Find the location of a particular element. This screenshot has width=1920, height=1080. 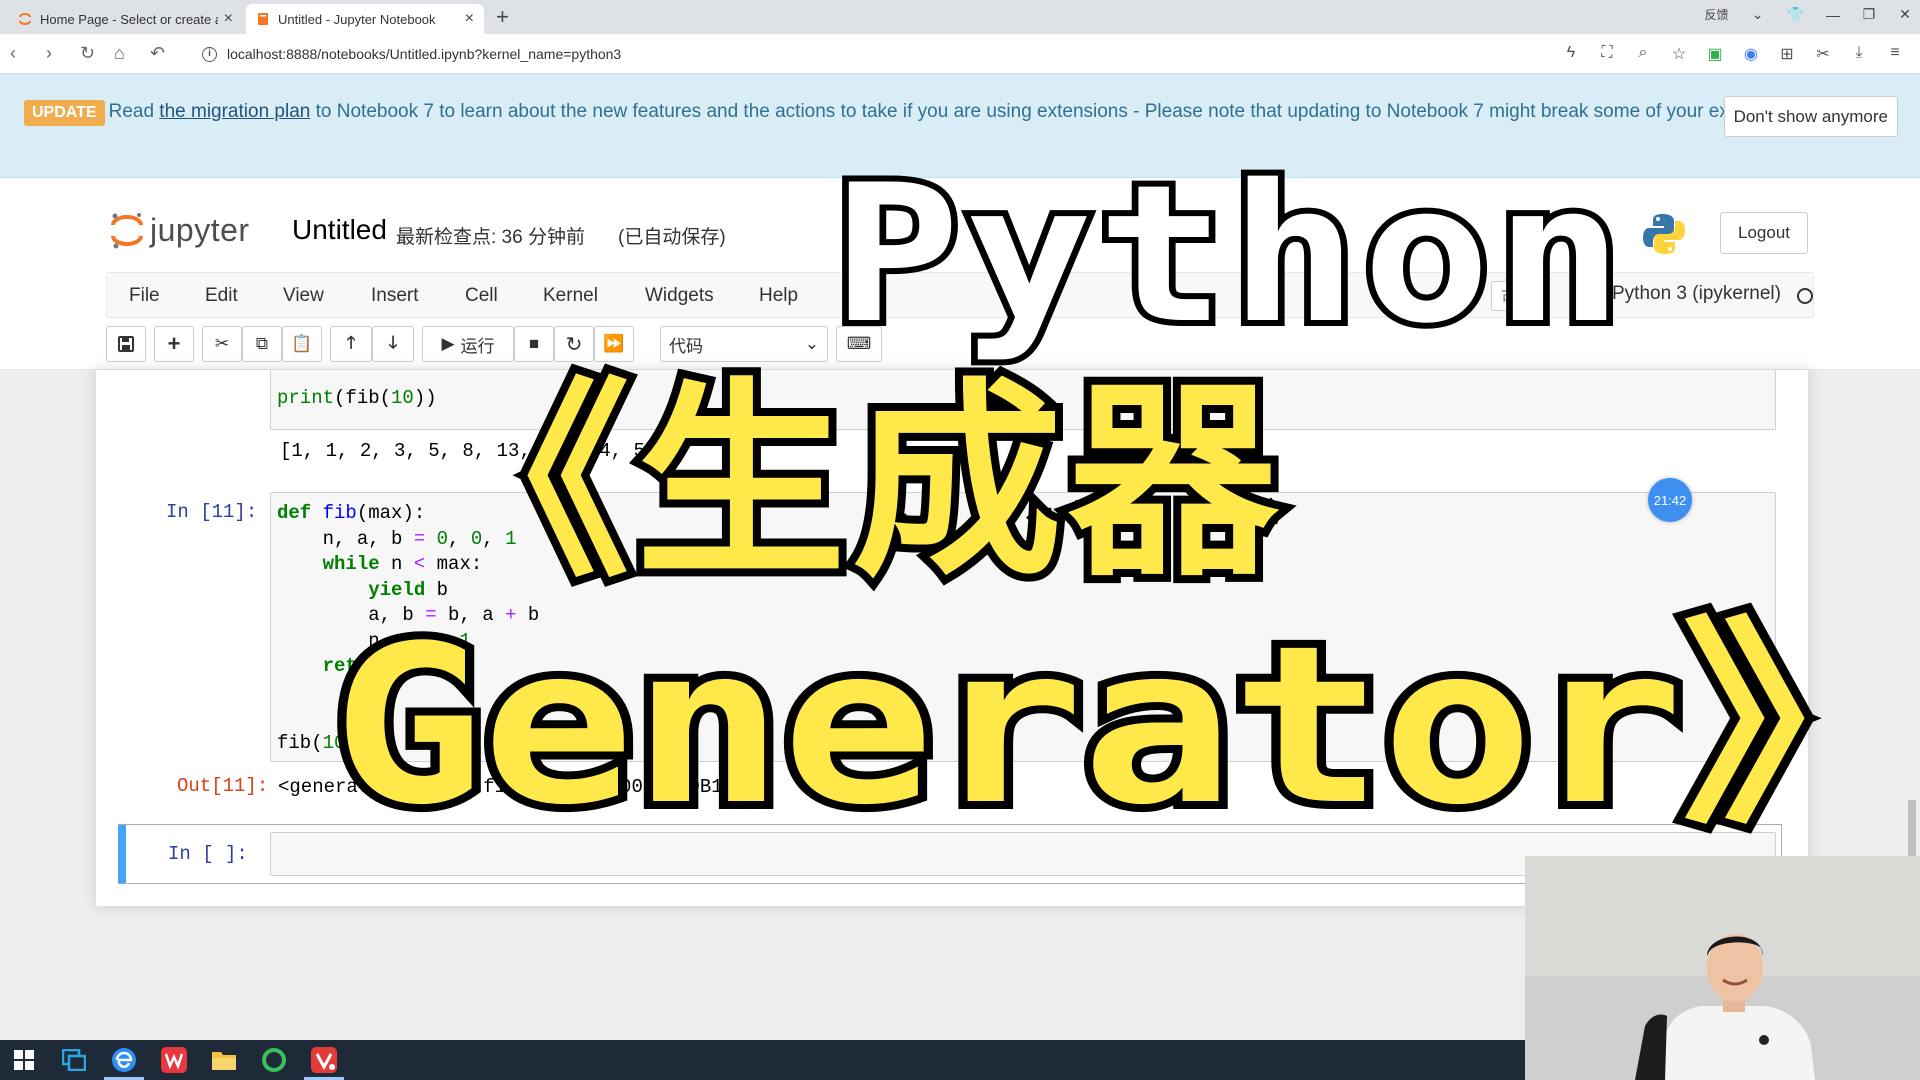

notebook-name: Untitled is located at coordinates (339, 230).